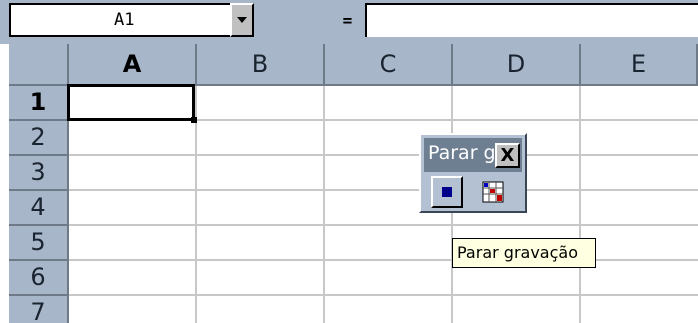 This screenshot has width=698, height=323. I want to click on toolbar-titlebar: Parar g X, so click(473, 155).